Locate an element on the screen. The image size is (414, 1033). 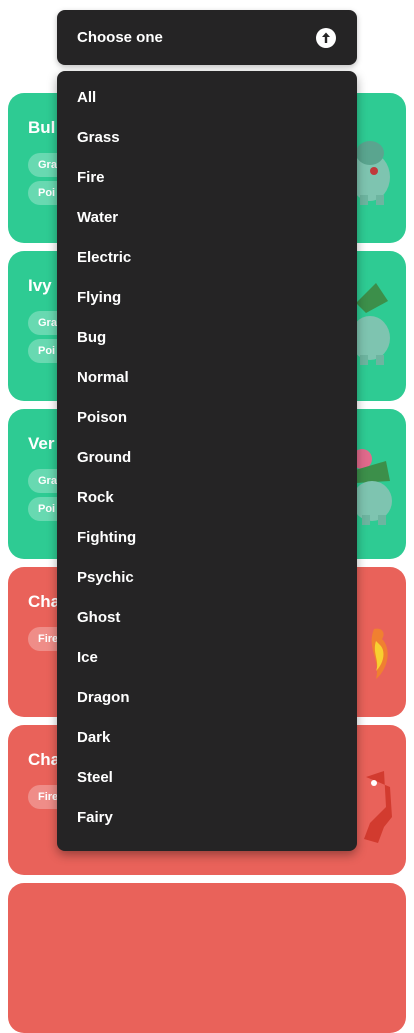
option-dragon: Dragon is located at coordinates (207, 707).